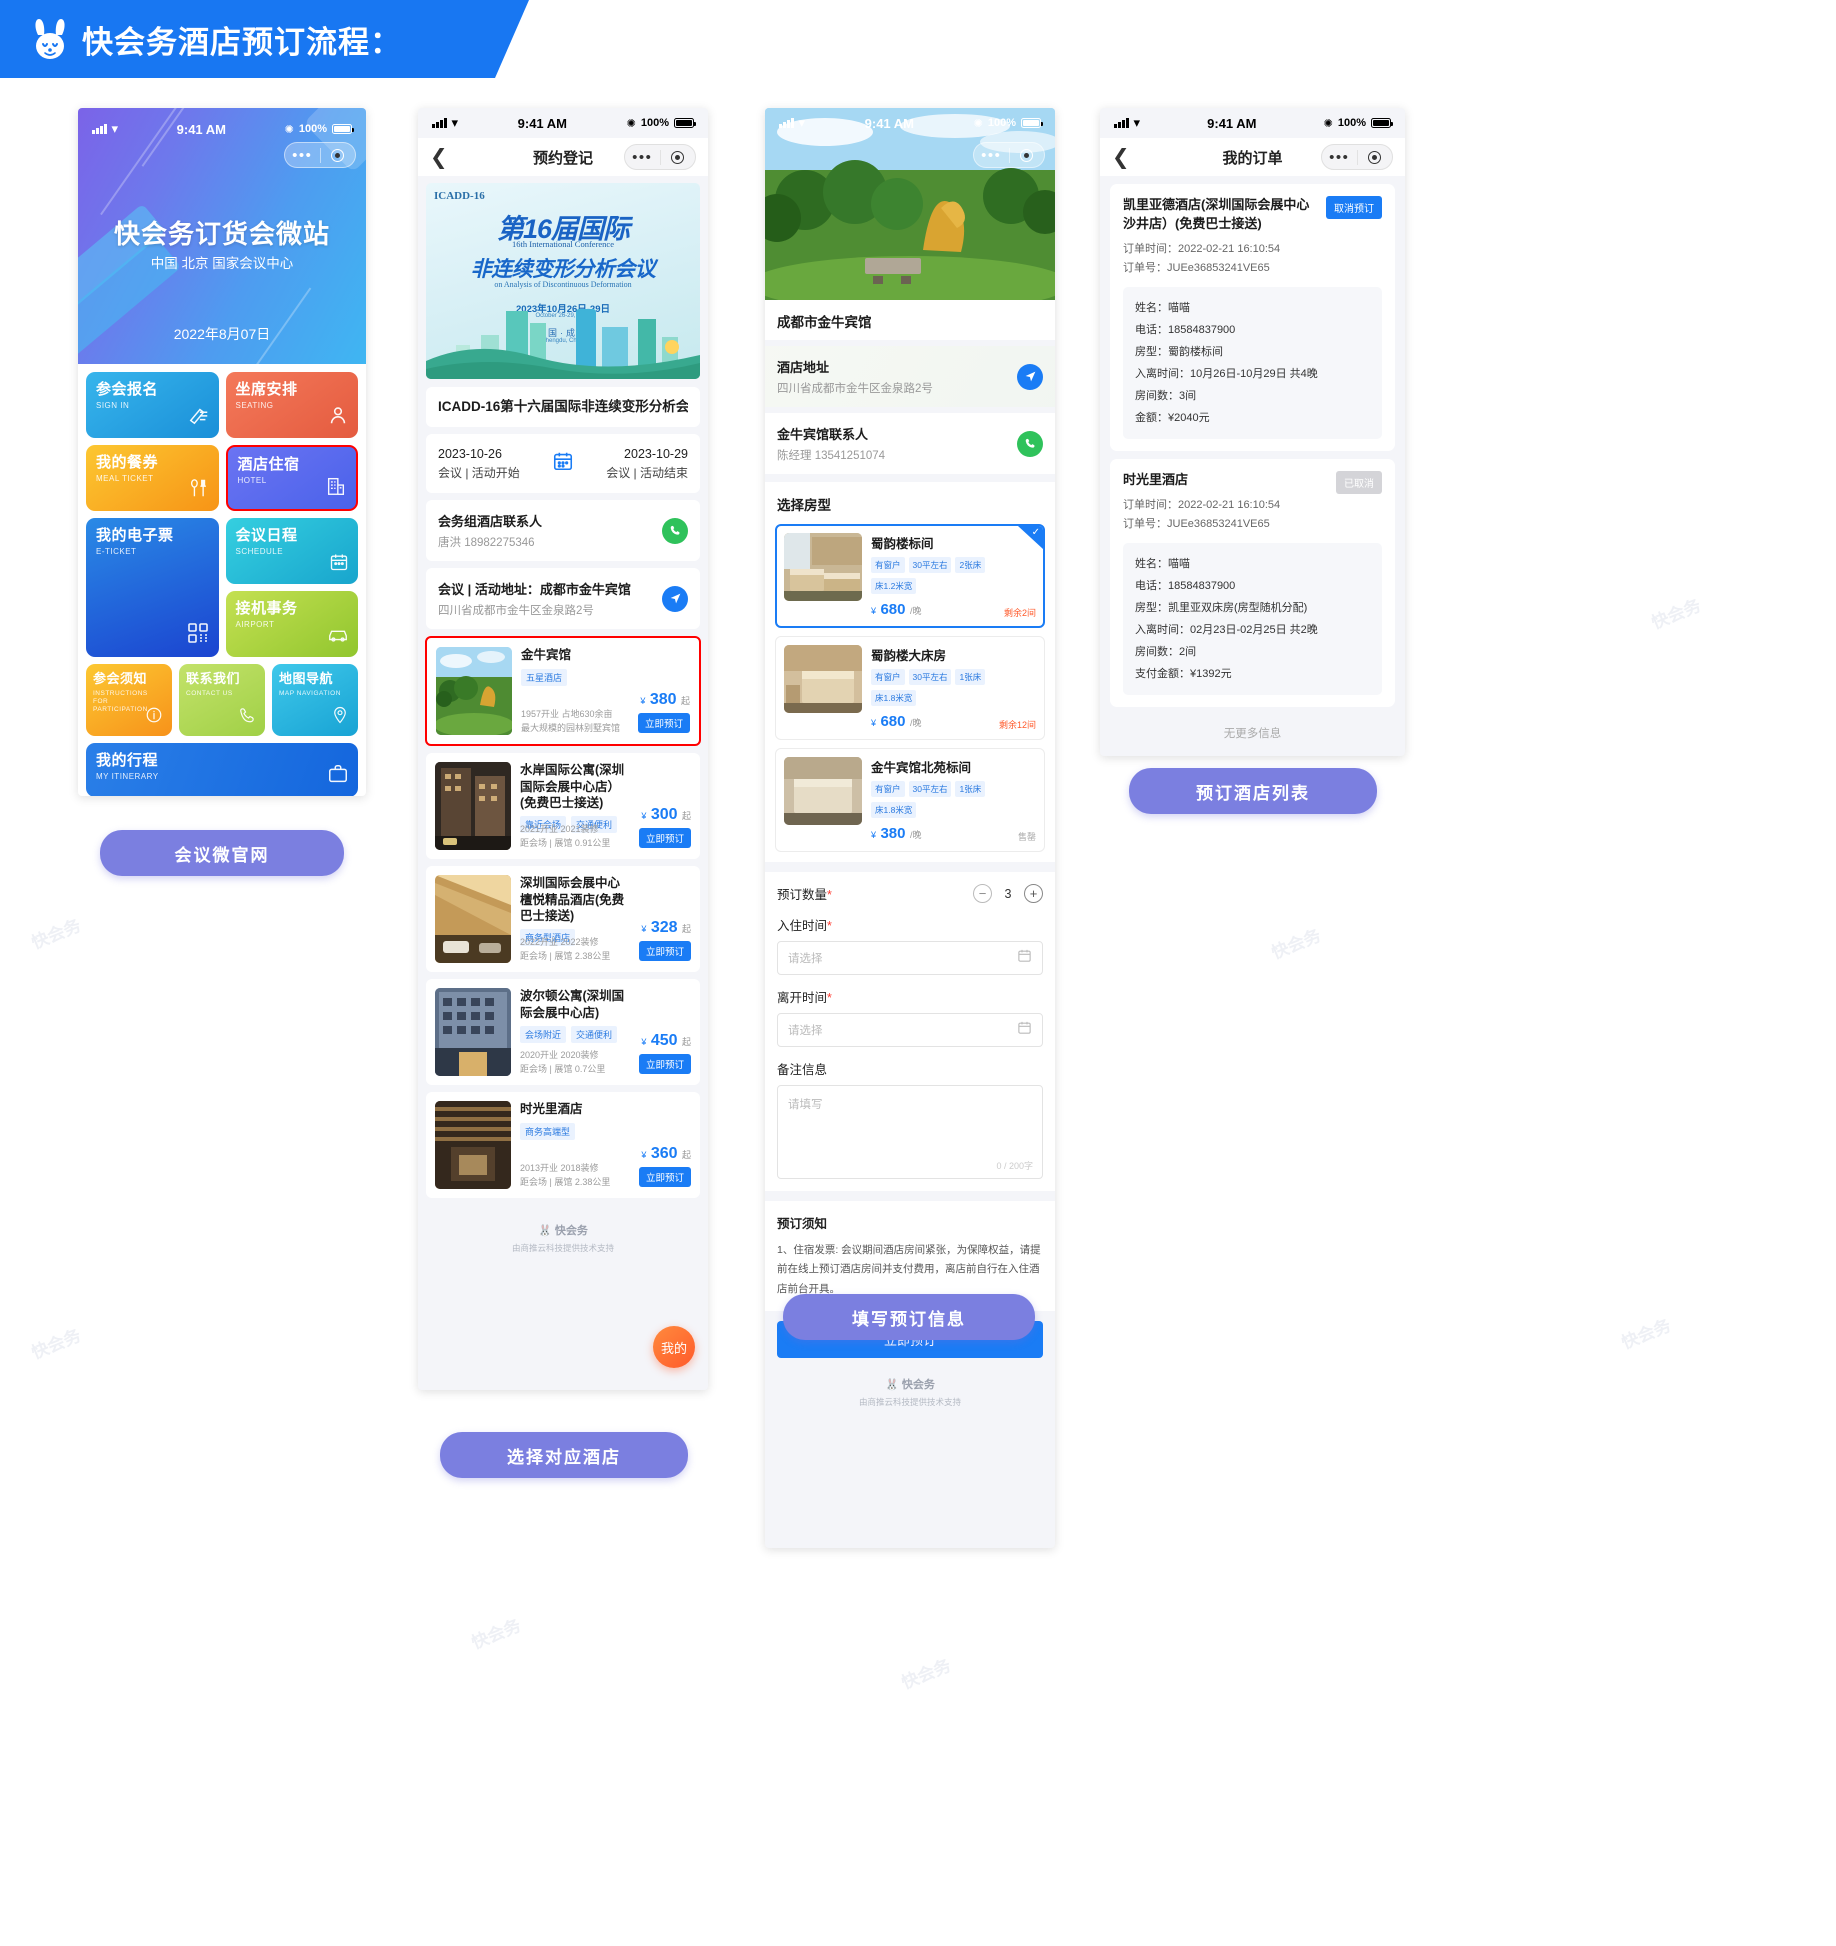  What do you see at coordinates (644, 1042) in the screenshot?
I see `currency-symbol: ¥` at bounding box center [644, 1042].